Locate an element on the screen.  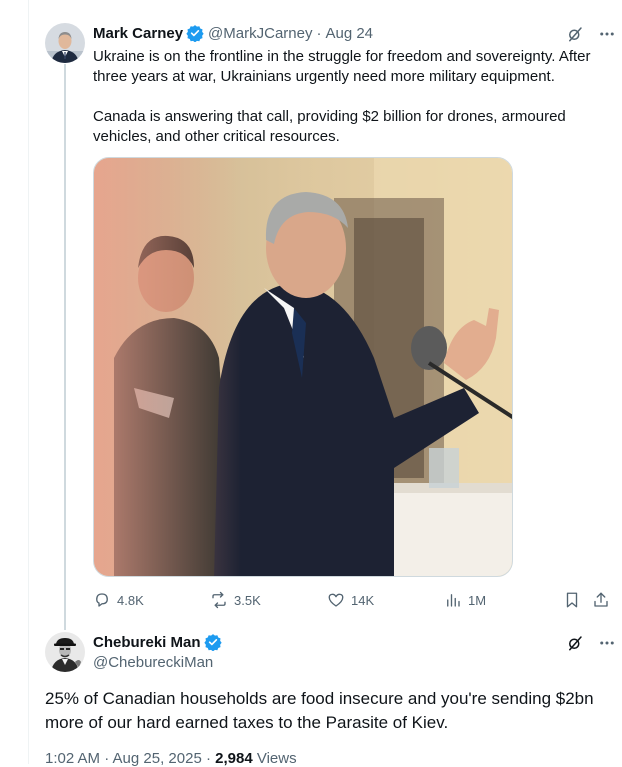
reply-icon is located at coordinates (102, 600).